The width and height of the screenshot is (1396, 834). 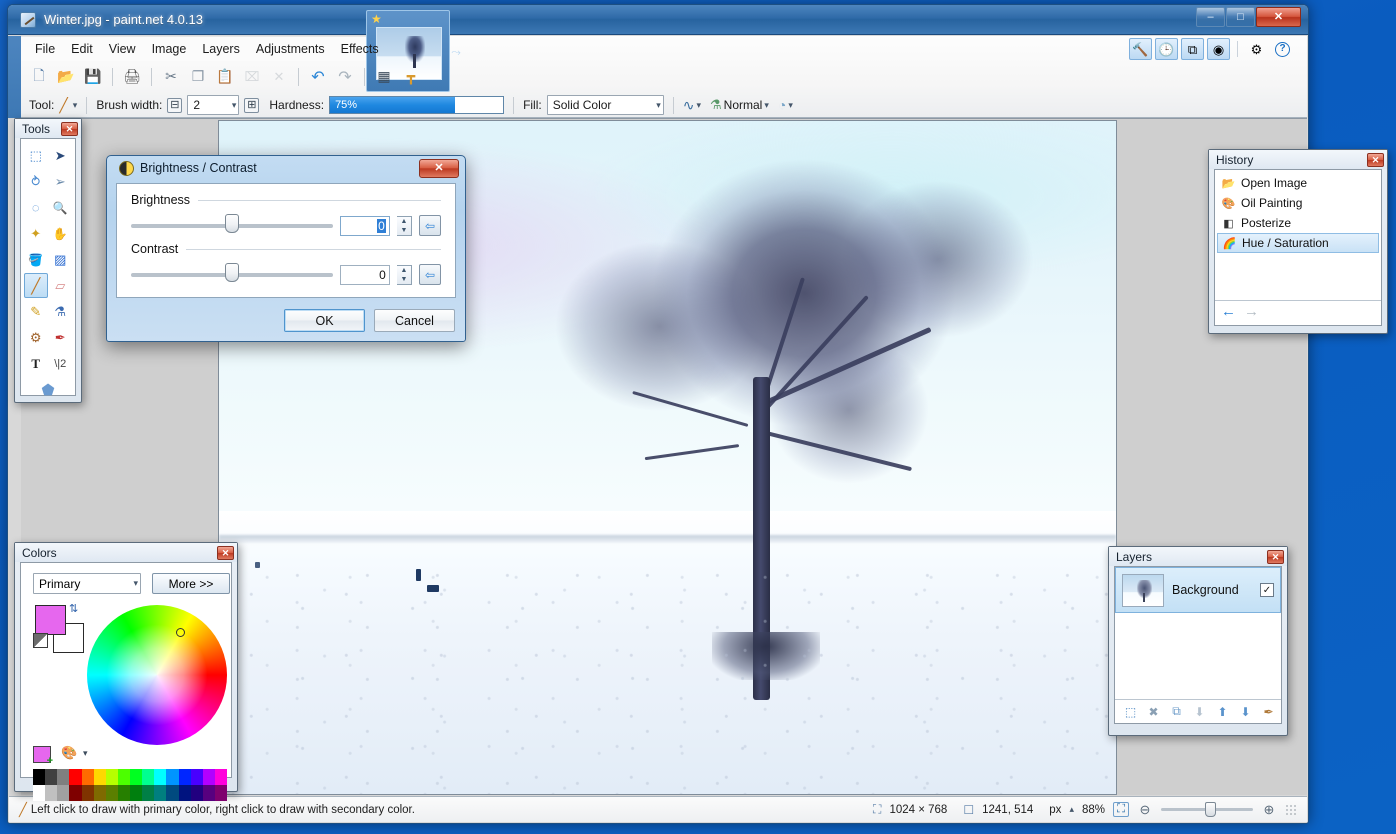 I want to click on swap-colors-icon: ⇅, so click(x=75, y=609).